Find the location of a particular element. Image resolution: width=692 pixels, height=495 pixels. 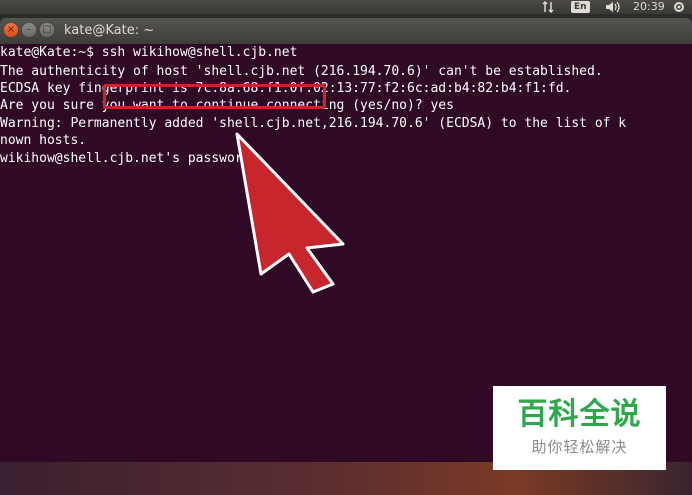

terminal-line-command: kate@Kate:~$ ssh wikihow@shell.cjb.net is located at coordinates (149, 52).